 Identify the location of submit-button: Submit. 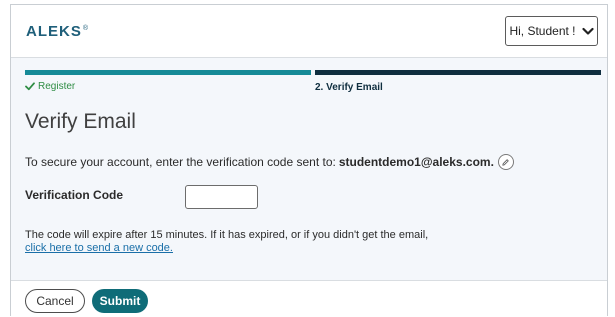
(120, 301).